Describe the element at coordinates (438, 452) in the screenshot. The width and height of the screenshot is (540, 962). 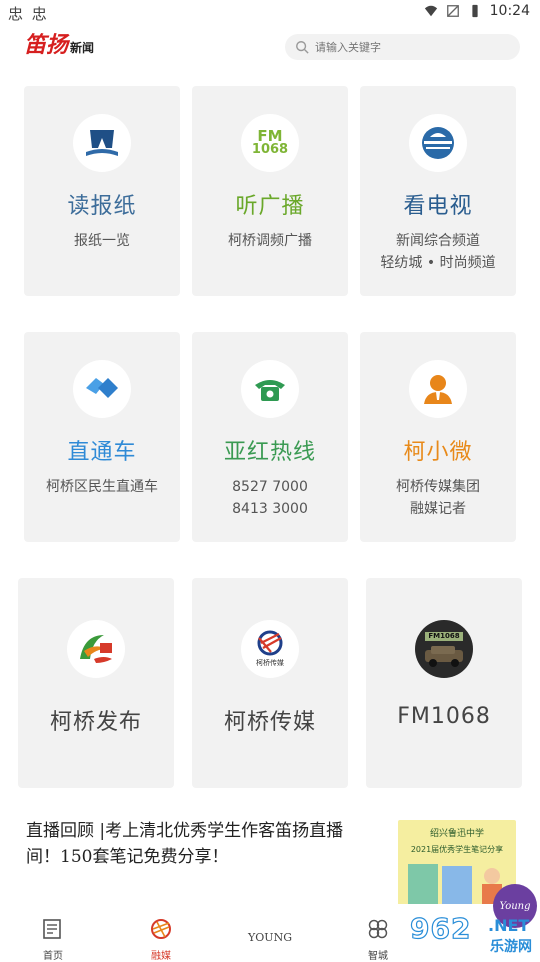
I see `card-title: 柯小微` at that location.